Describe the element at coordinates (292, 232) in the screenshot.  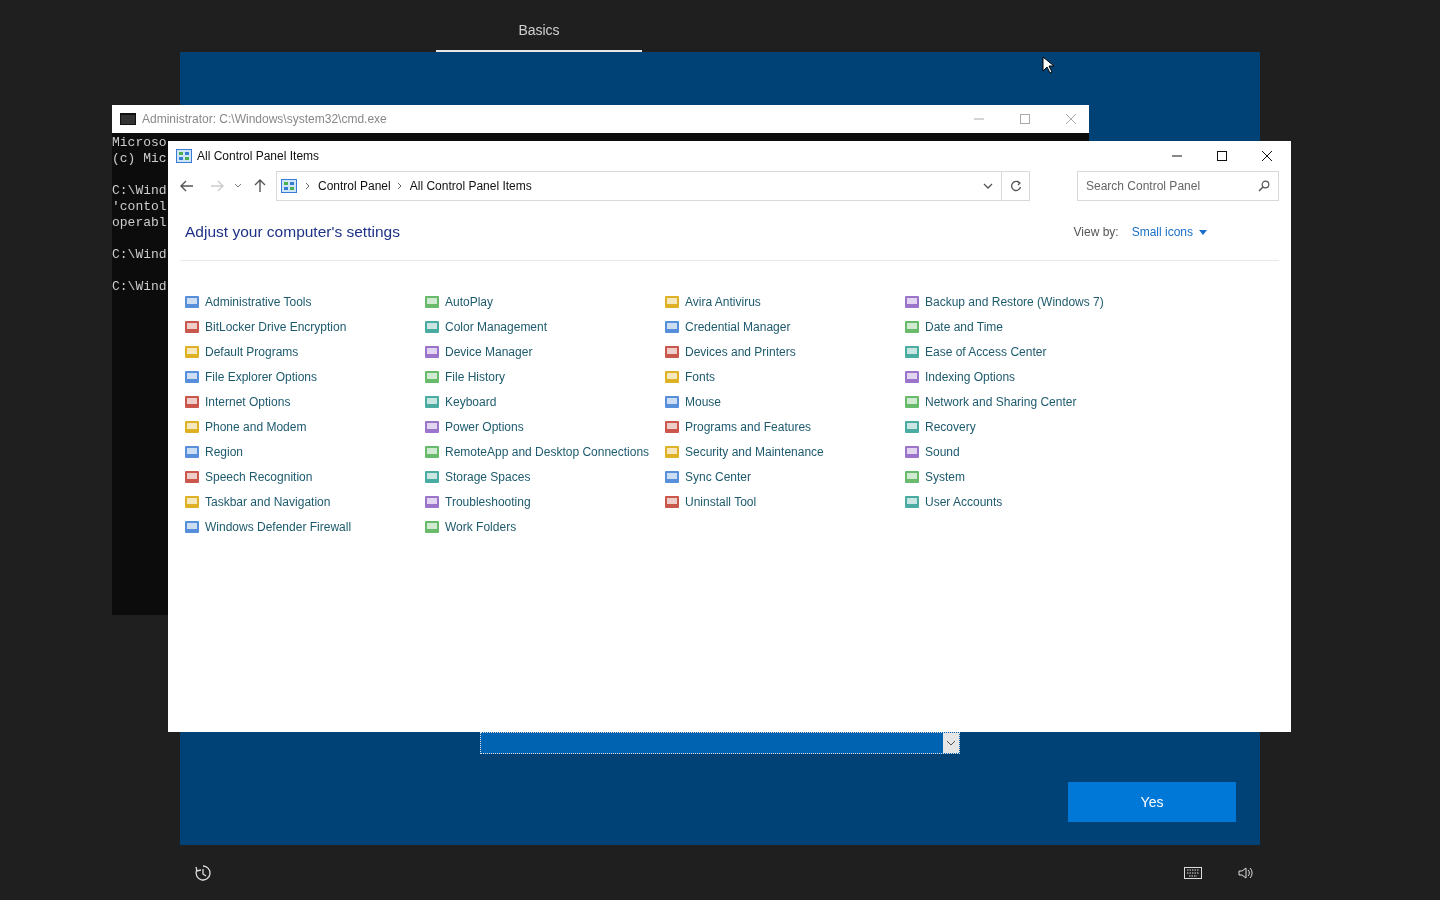
I see `page-heading: Adjust your computer's settings` at that location.